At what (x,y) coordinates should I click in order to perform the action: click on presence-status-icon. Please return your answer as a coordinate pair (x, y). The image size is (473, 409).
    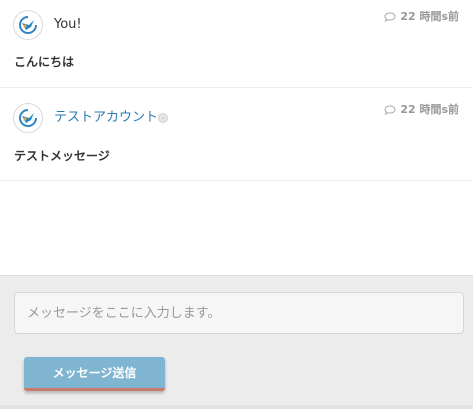
    Looking at the image, I should click on (163, 118).